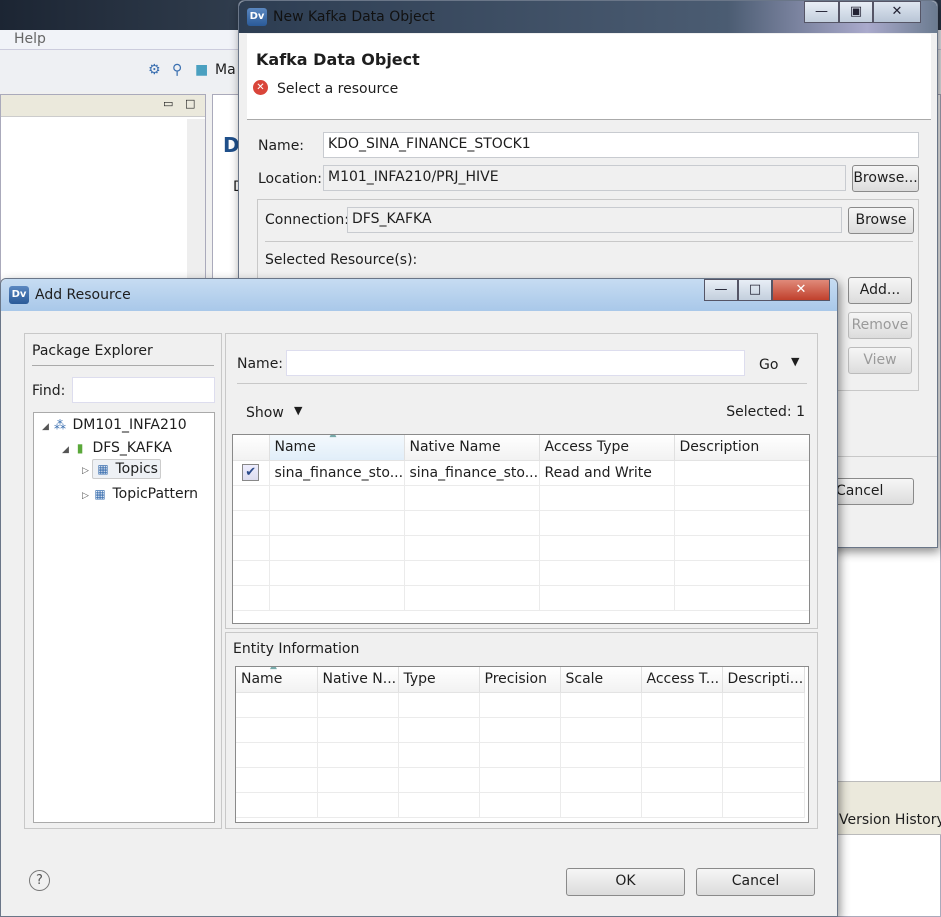 The height and width of the screenshot is (917, 941). What do you see at coordinates (607, 448) in the screenshot?
I see `column-header-access-type: Access Type` at bounding box center [607, 448].